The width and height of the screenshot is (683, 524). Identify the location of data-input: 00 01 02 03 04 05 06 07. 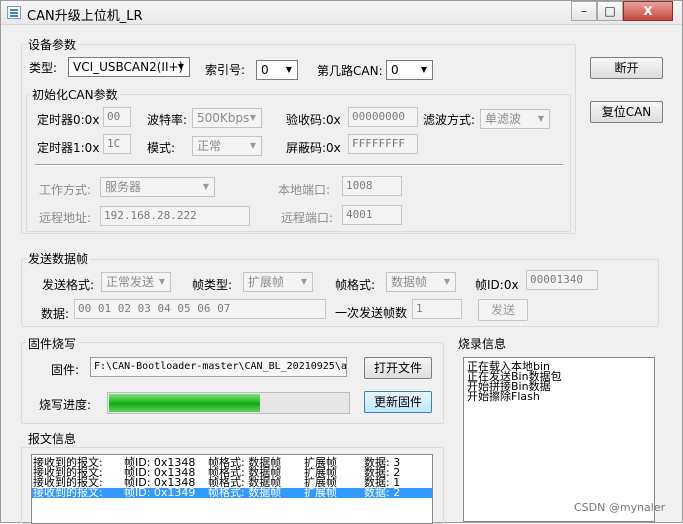
(200, 309).